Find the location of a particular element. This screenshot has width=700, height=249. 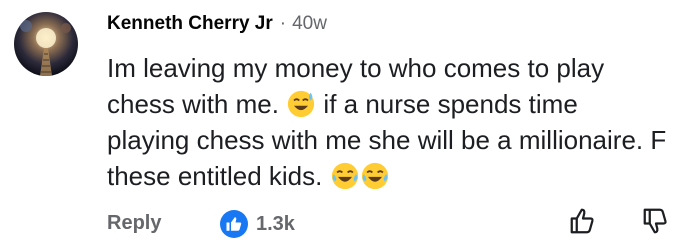

reply-button: Reply is located at coordinates (134, 223).